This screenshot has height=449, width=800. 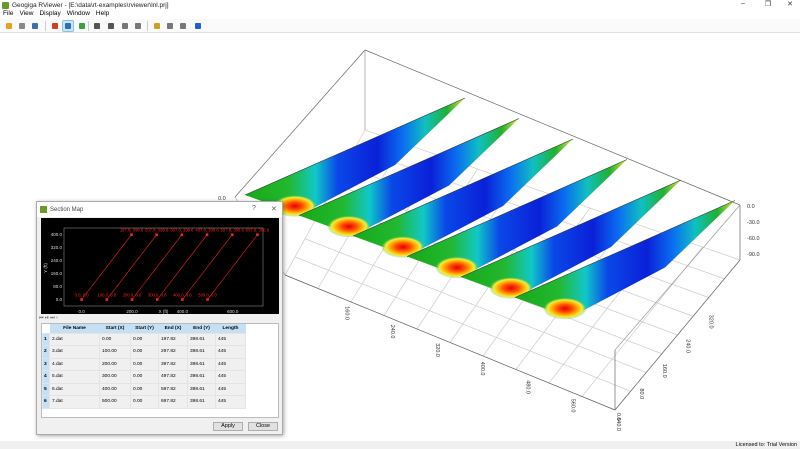 What do you see at coordinates (157, 26) in the screenshot?
I see `axis-button` at bounding box center [157, 26].